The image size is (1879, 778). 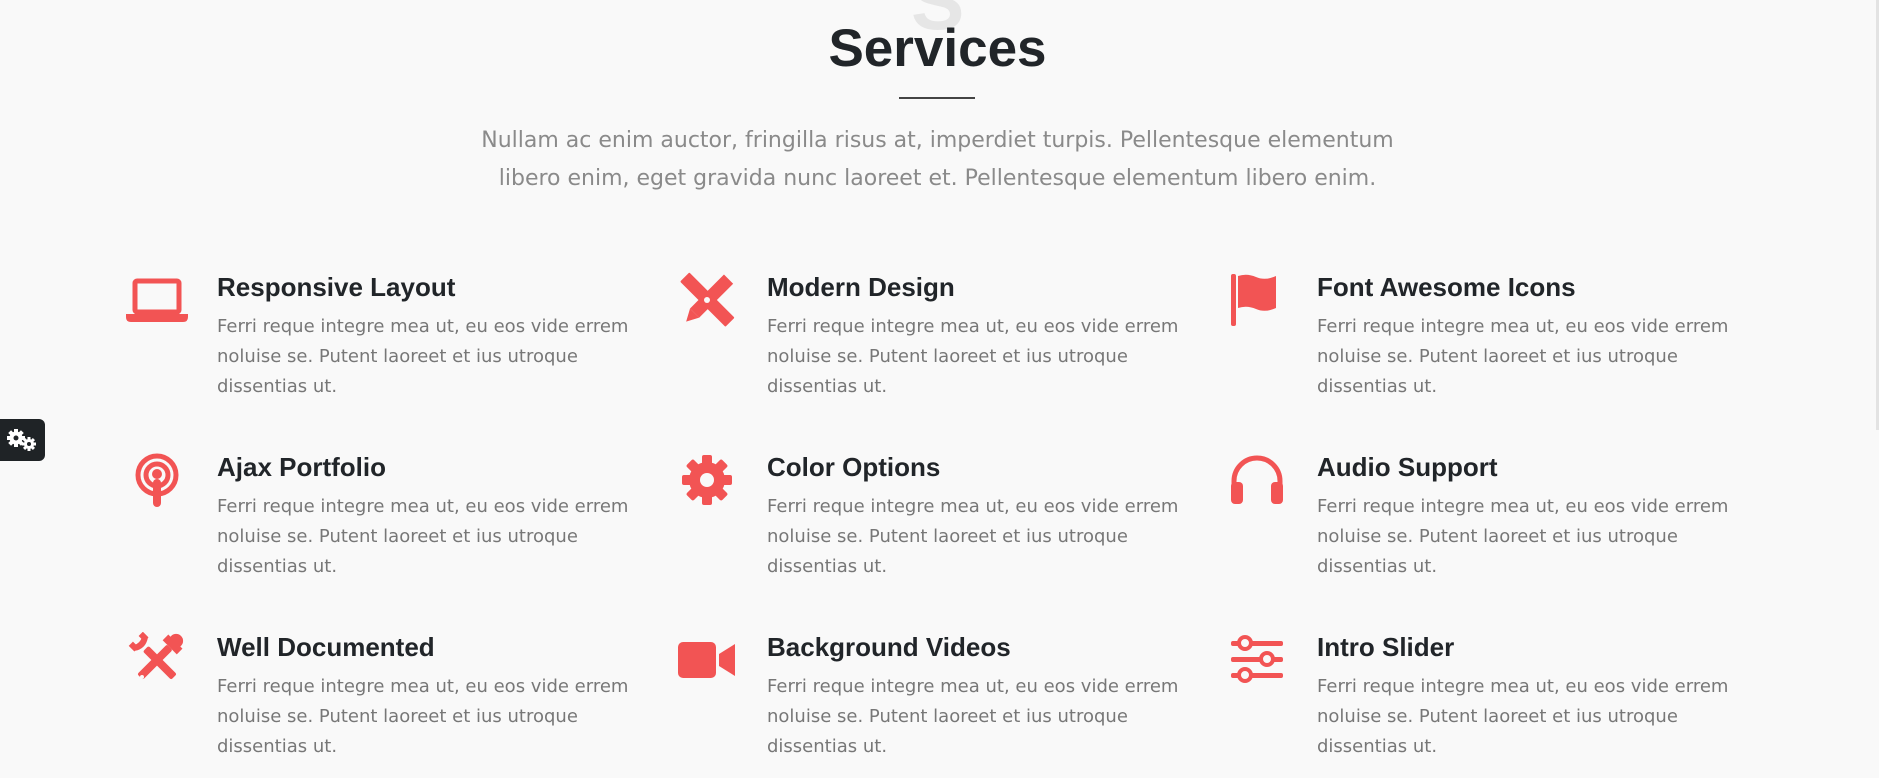 What do you see at coordinates (707, 300) in the screenshot?
I see `pencil-ruler-icon` at bounding box center [707, 300].